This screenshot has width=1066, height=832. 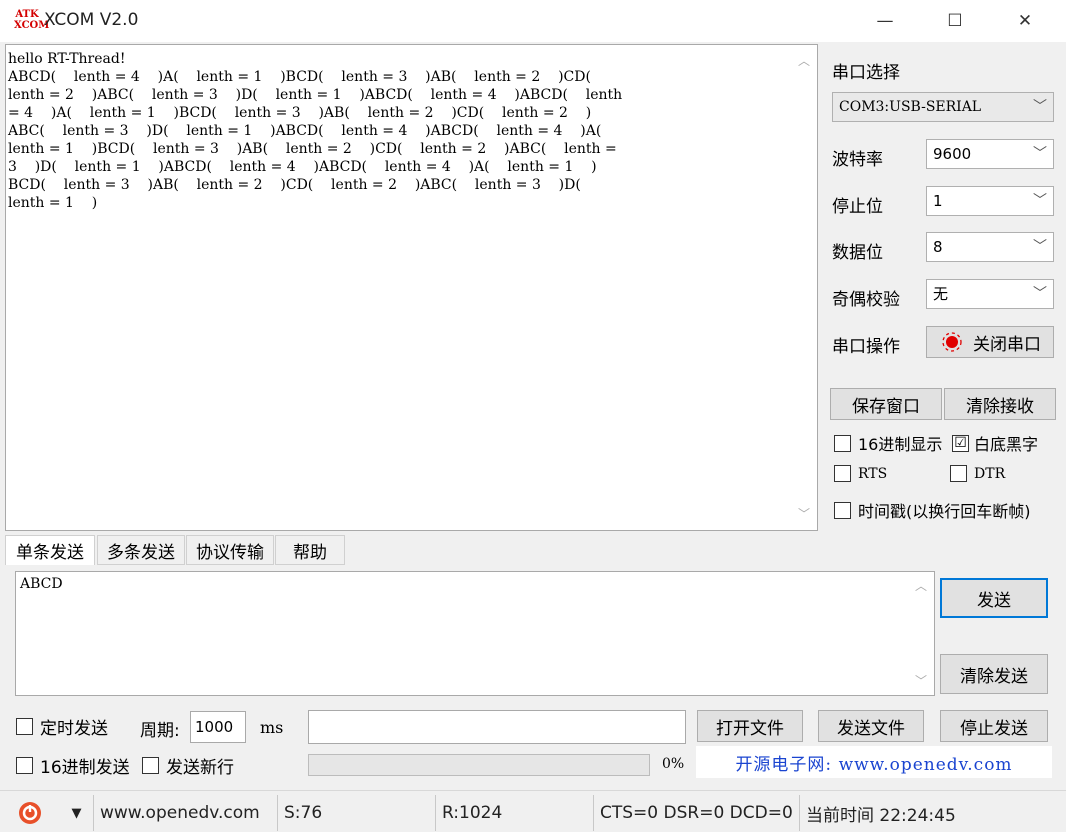 I want to click on dtr-label: DTR, so click(x=990, y=473).